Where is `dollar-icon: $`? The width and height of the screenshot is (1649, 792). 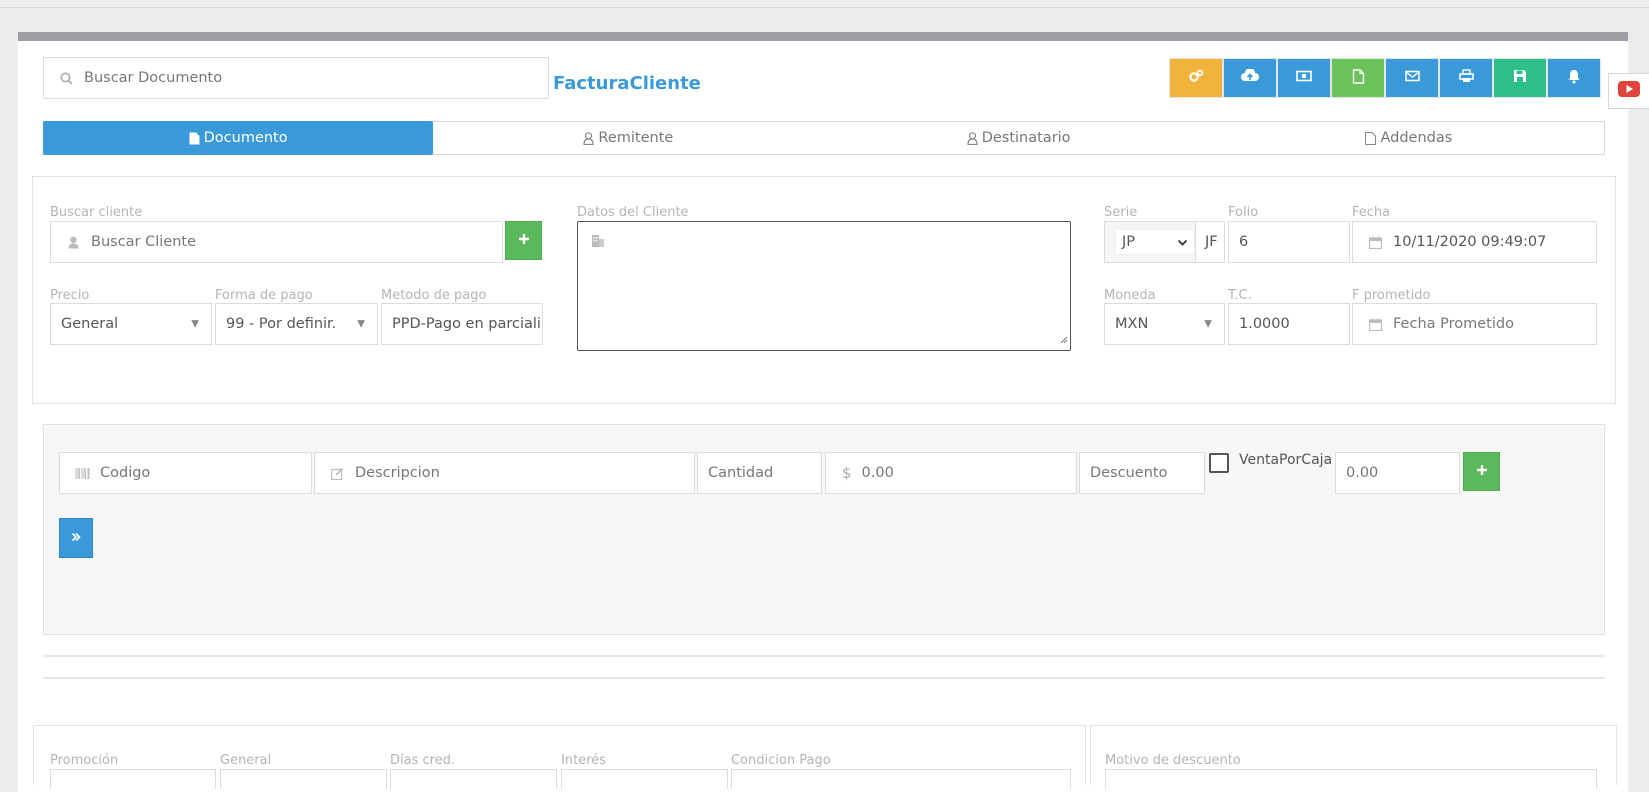
dollar-icon: $ is located at coordinates (847, 473).